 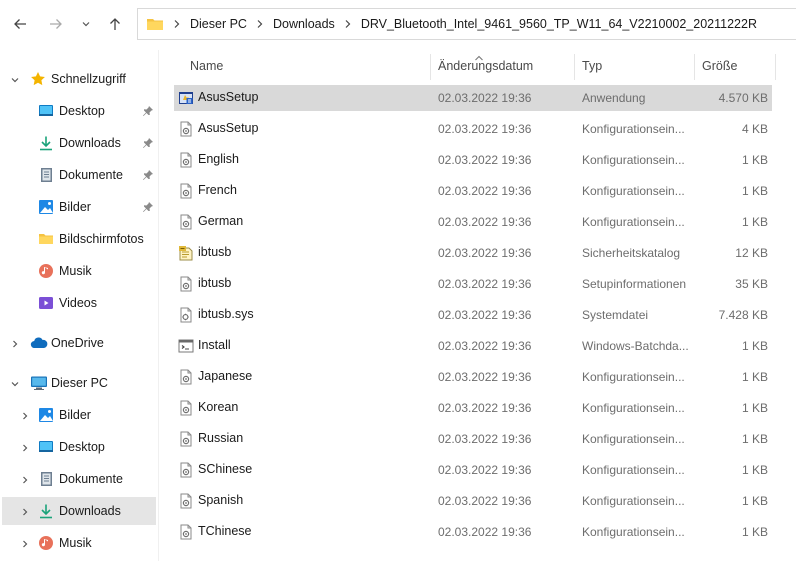 What do you see at coordinates (39, 343) in the screenshot?
I see `cloud-icon` at bounding box center [39, 343].